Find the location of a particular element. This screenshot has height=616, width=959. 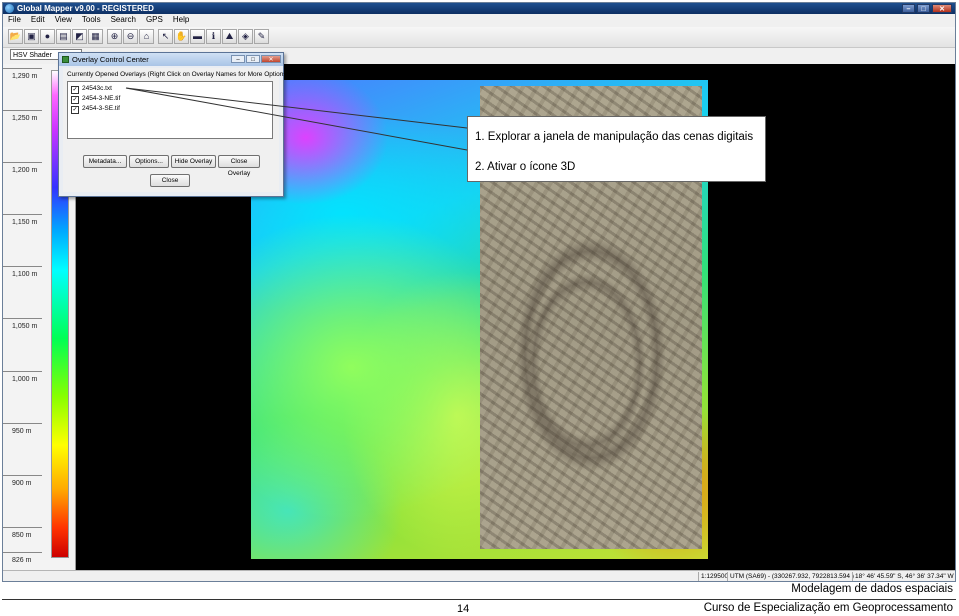

instruction-step-2: 2. Ativar o ícone 3D is located at coordinates (525, 167).